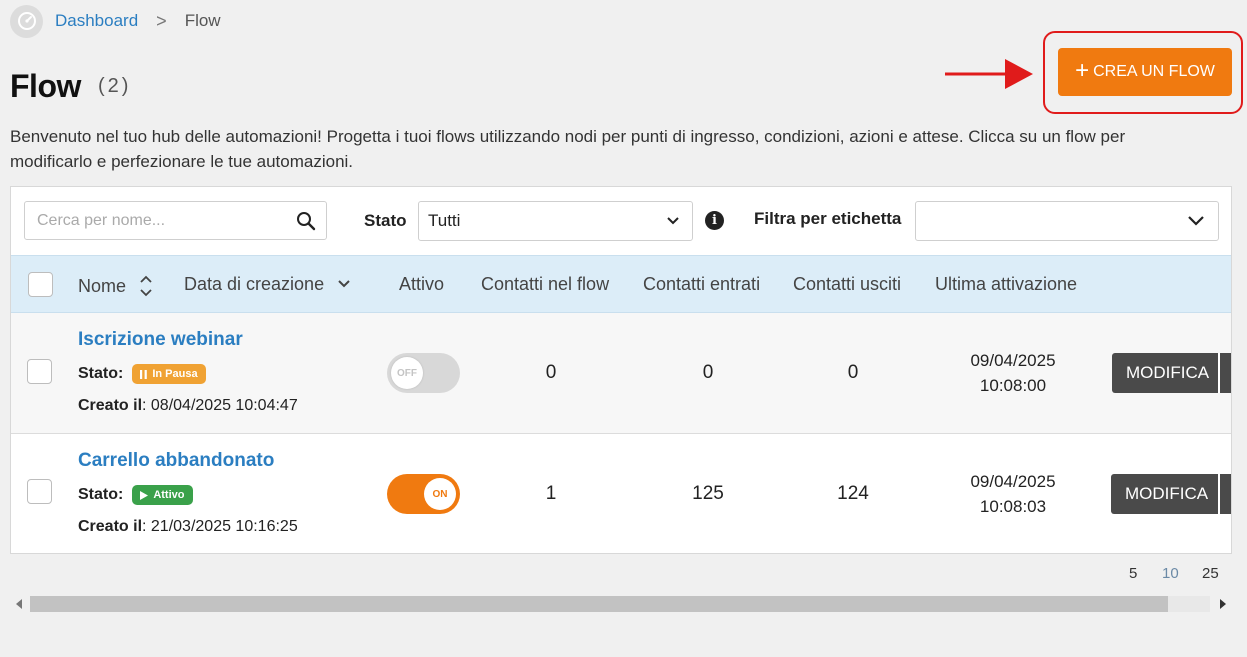 Image resolution: width=1247 pixels, height=657 pixels. I want to click on status-badge: In Pausa, so click(169, 374).